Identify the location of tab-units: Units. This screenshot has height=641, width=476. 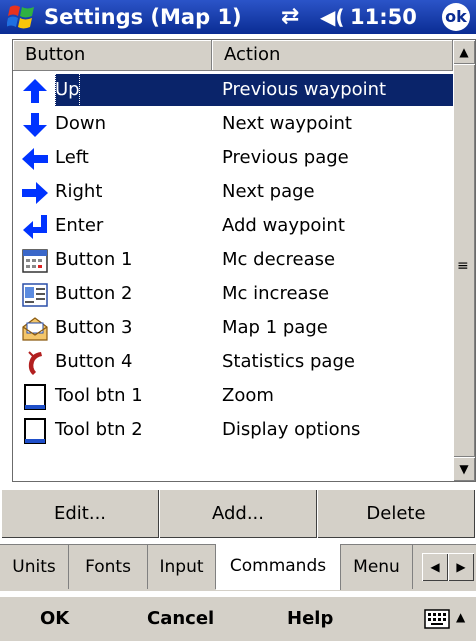
(34, 567).